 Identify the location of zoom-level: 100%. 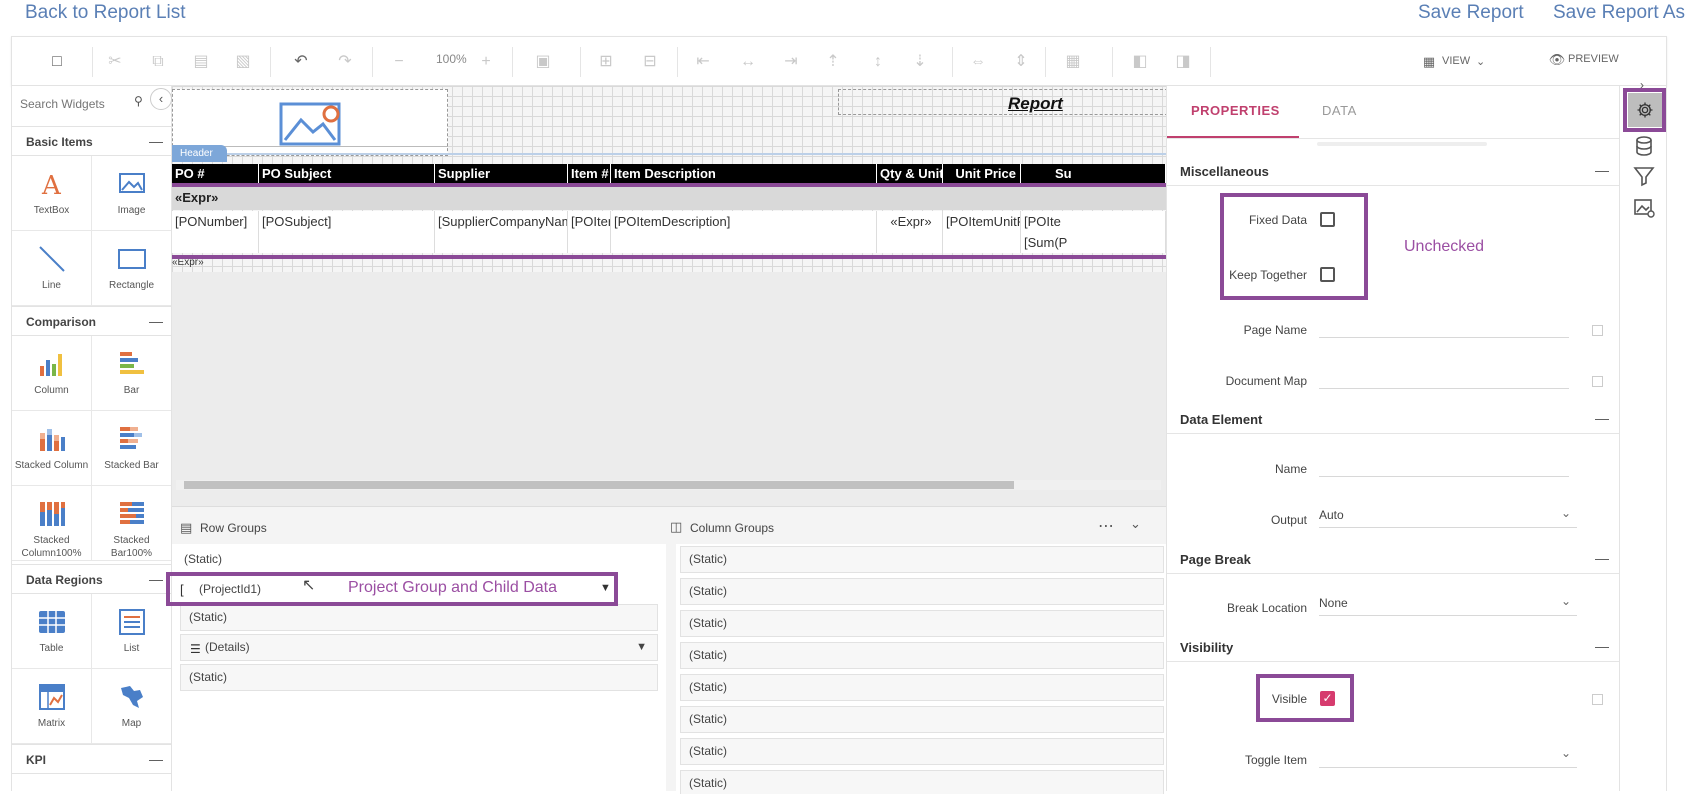
(451, 59).